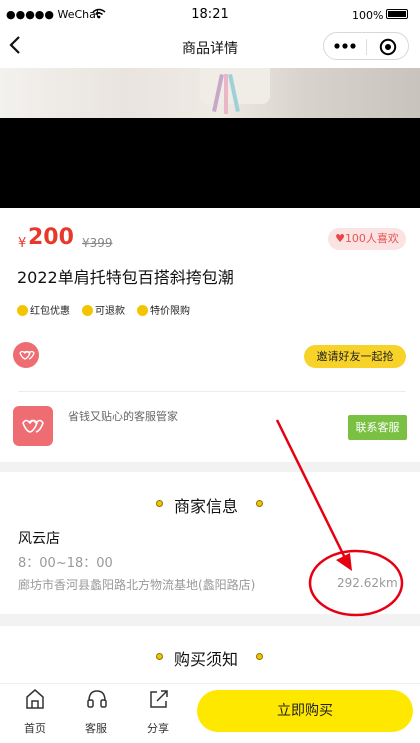 This screenshot has height=743, width=420. I want to click on annotation-overlay, so click(339, 518).